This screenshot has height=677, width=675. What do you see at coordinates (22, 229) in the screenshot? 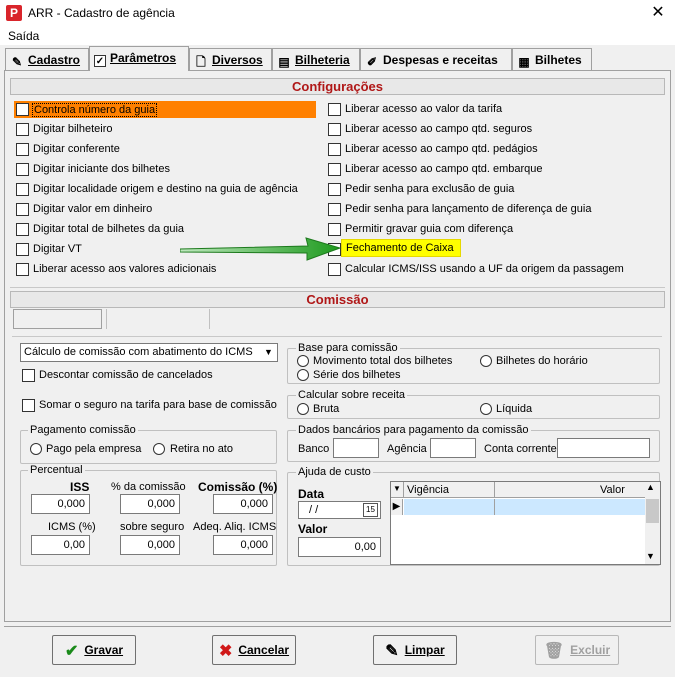
I see `checkbox-digitar-total-bilhetes` at bounding box center [22, 229].